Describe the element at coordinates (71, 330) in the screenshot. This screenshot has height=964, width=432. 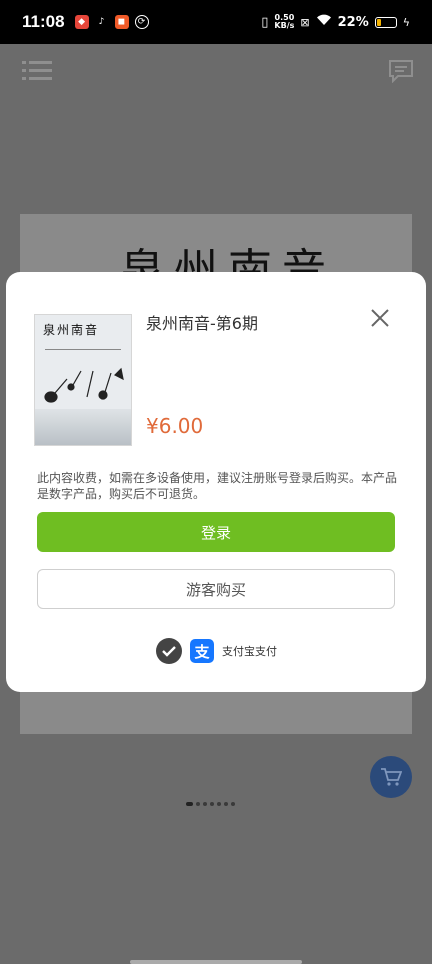
I see `cover-title: 泉州南音` at that location.